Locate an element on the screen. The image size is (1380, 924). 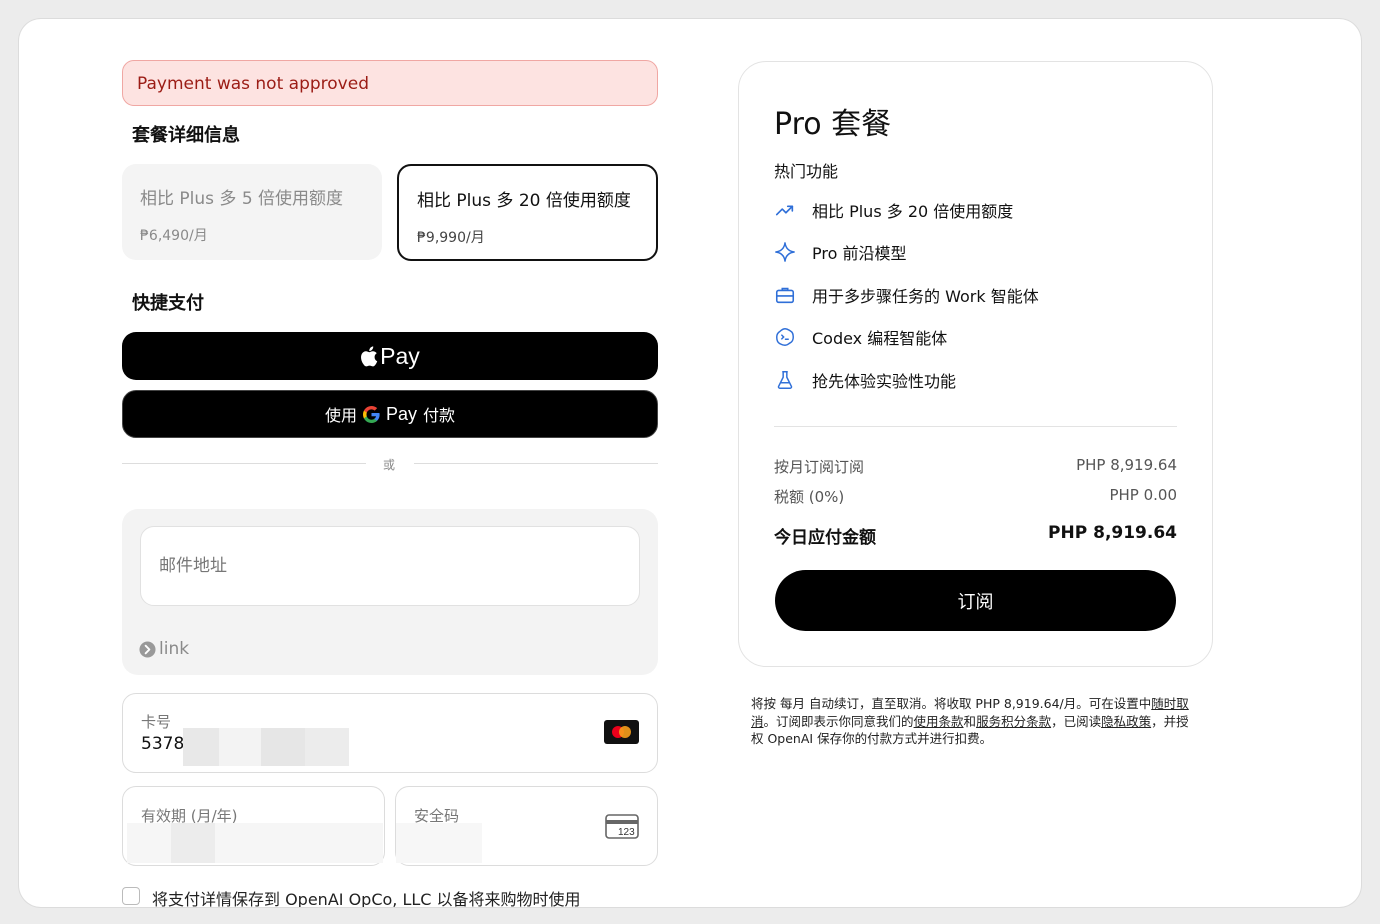
features-title: 热门功能 is located at coordinates (806, 171).